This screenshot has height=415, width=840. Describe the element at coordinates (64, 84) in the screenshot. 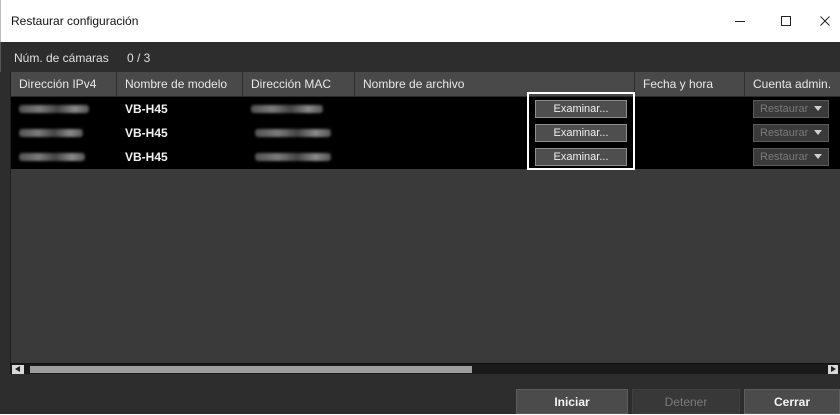

I see `column-header-ipv4: Dirección IPv4` at that location.